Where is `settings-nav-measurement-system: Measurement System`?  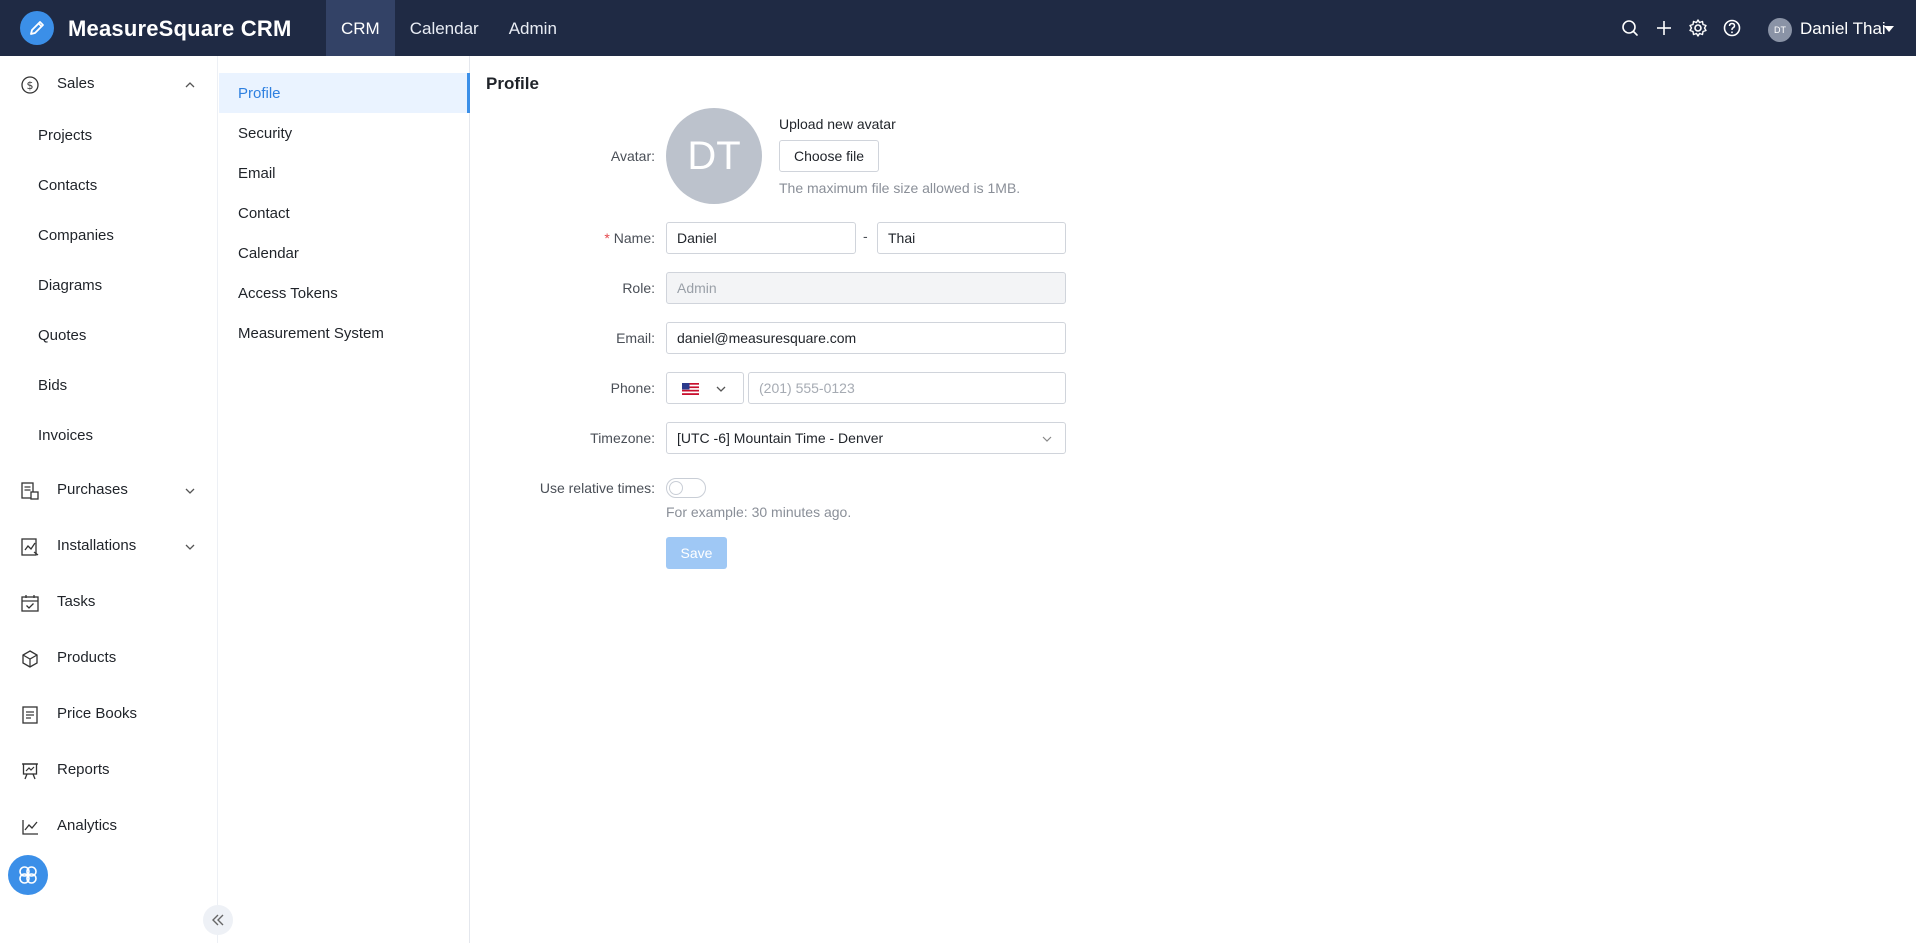 settings-nav-measurement-system: Measurement System is located at coordinates (344, 333).